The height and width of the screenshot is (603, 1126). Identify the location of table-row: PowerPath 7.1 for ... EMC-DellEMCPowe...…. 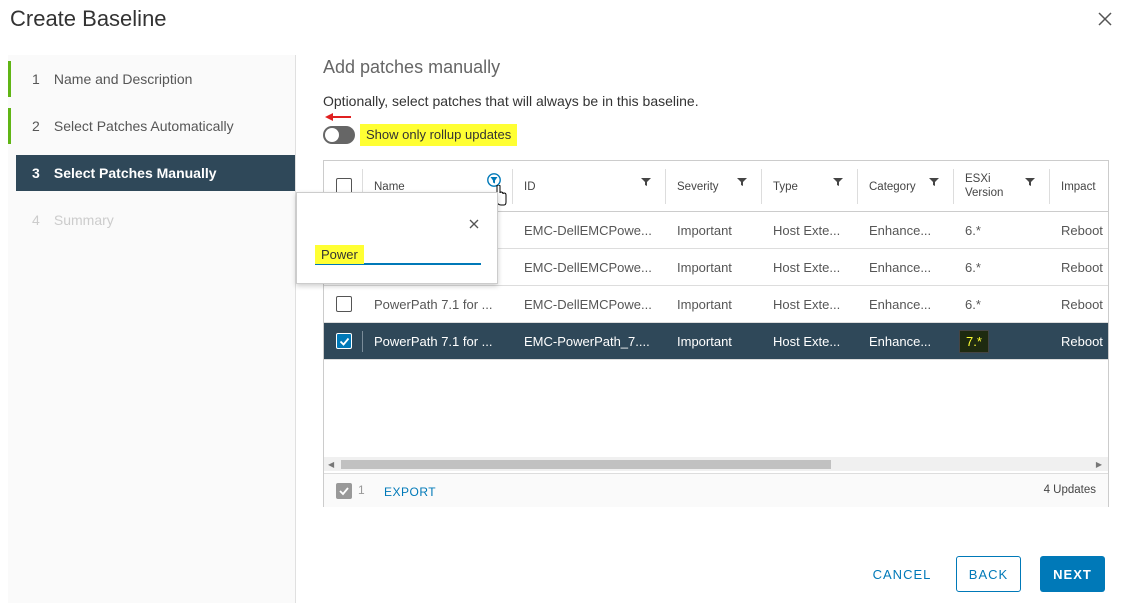
(716, 304).